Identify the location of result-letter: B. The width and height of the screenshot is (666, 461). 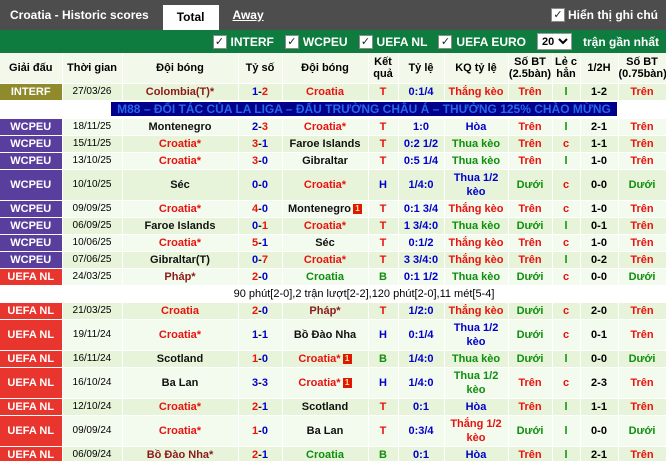
(383, 453).